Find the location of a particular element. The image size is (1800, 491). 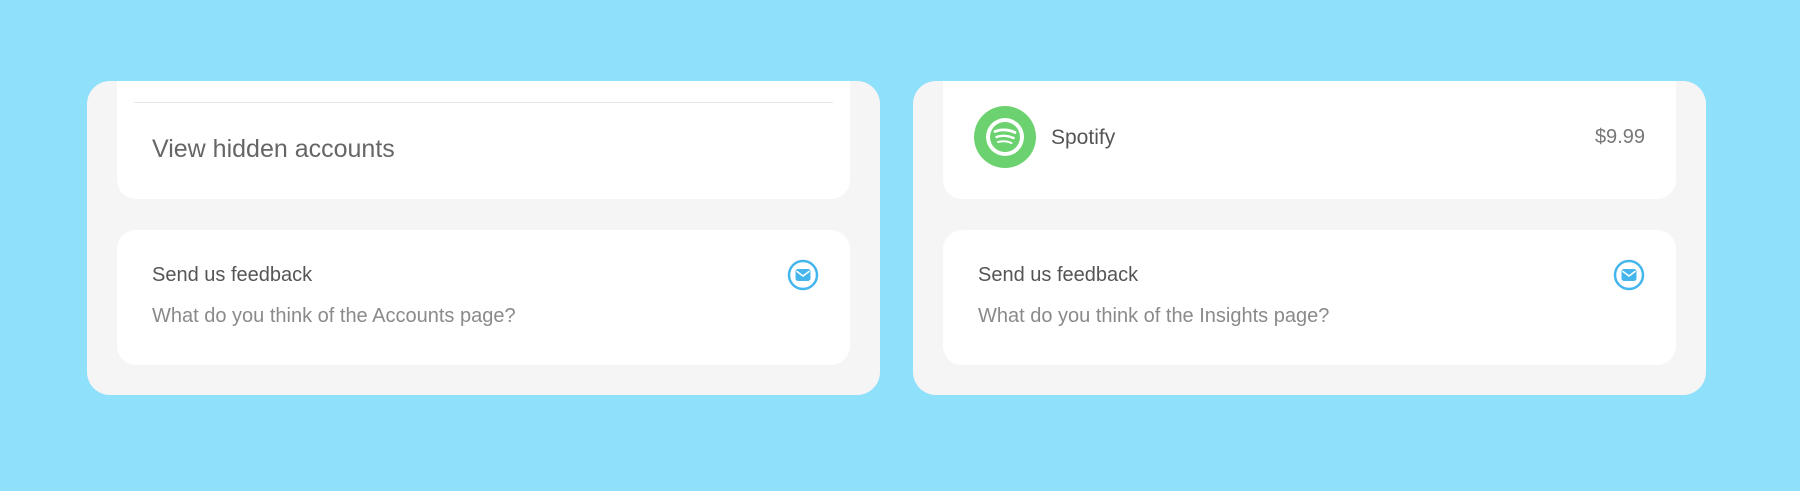

feedback-subtitle: What do you think of the Insights page? is located at coordinates (1154, 316).